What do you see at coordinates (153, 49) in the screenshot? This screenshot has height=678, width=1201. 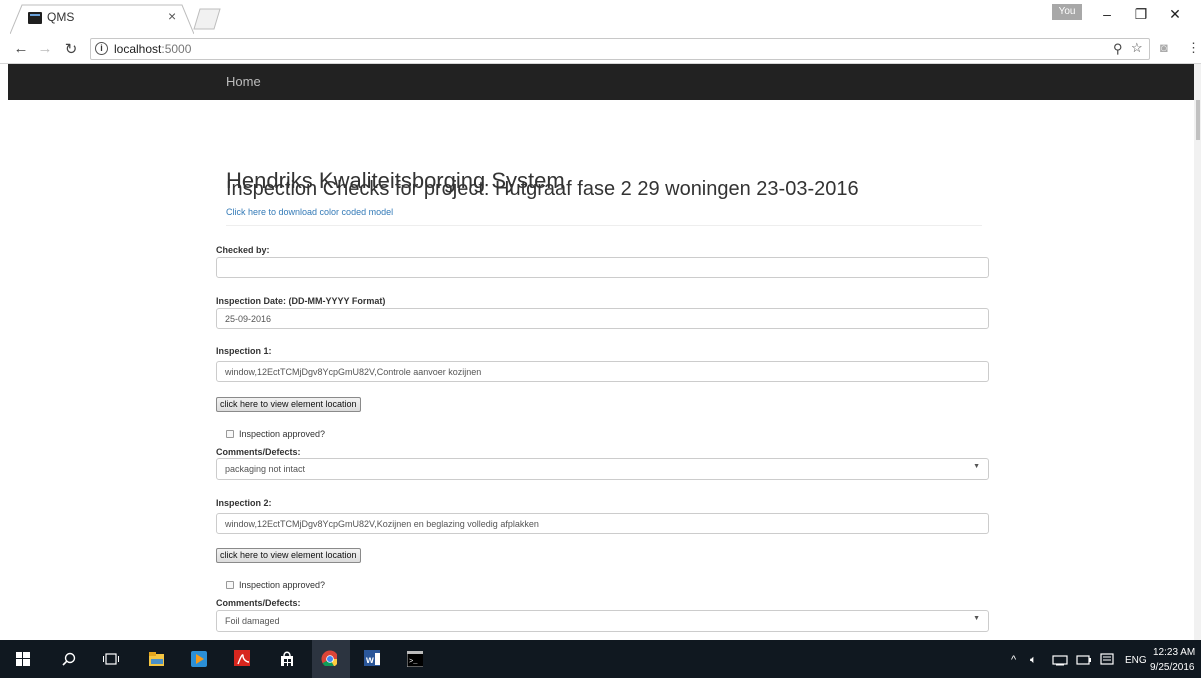 I see `url-text: localhost:5000` at bounding box center [153, 49].